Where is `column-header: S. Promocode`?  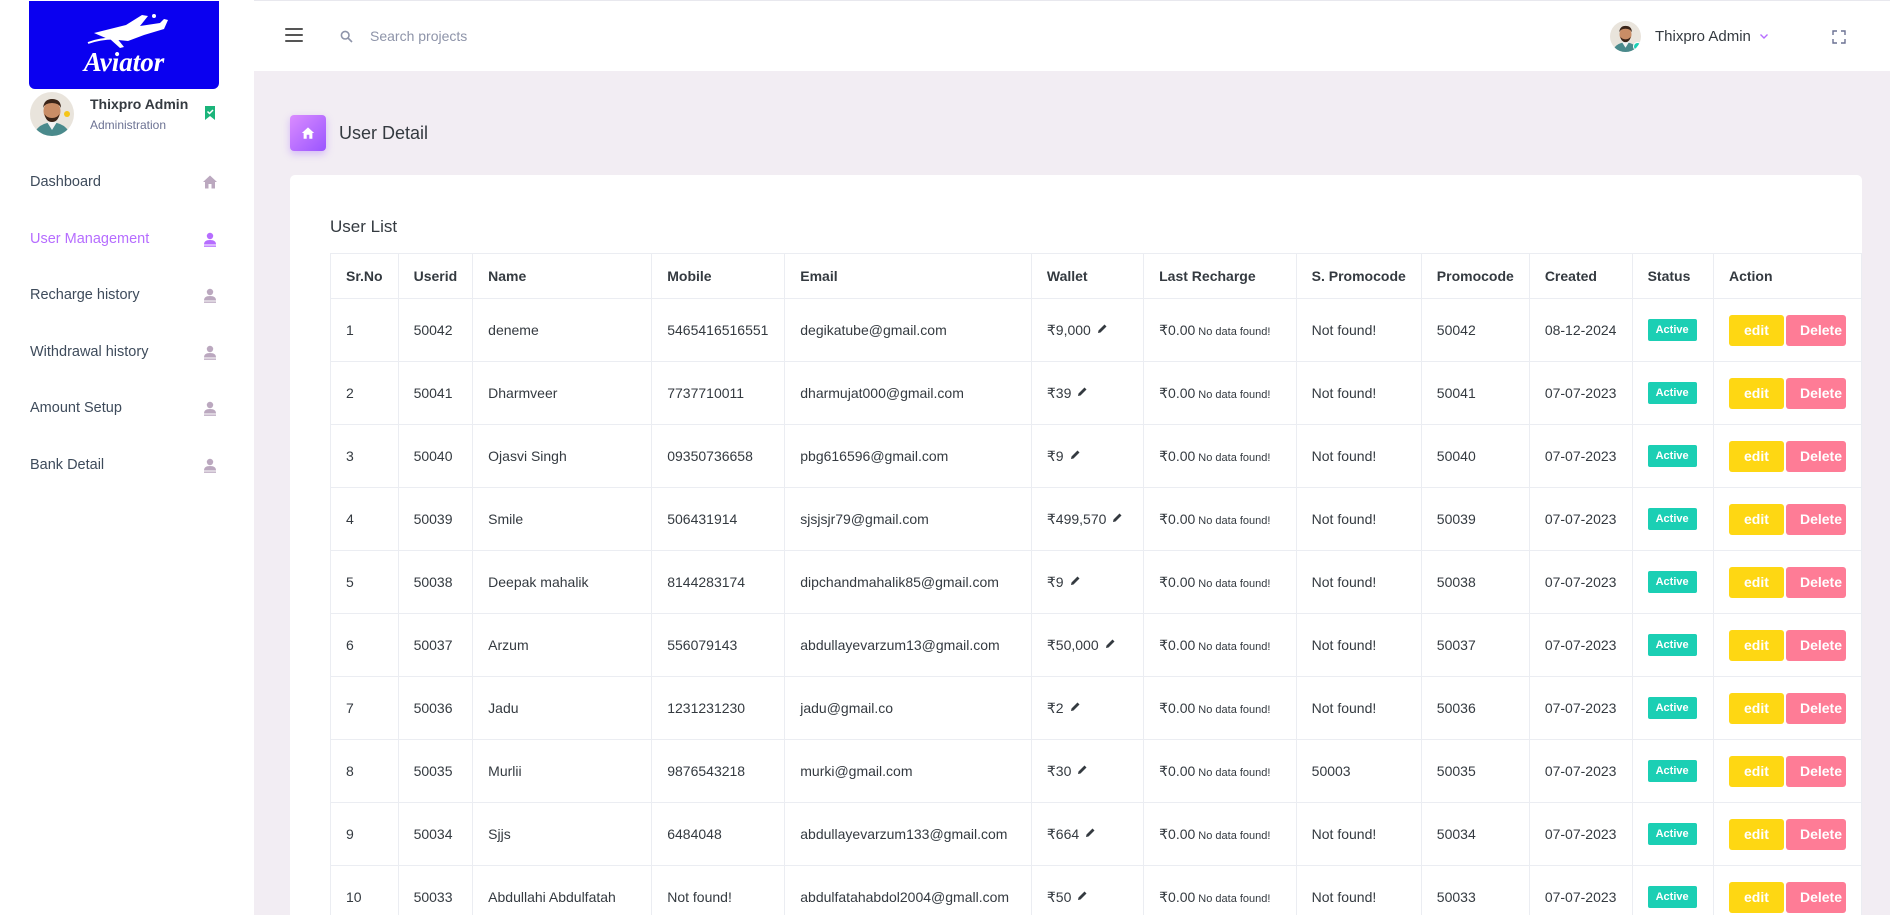
column-header: S. Promocode is located at coordinates (1358, 276).